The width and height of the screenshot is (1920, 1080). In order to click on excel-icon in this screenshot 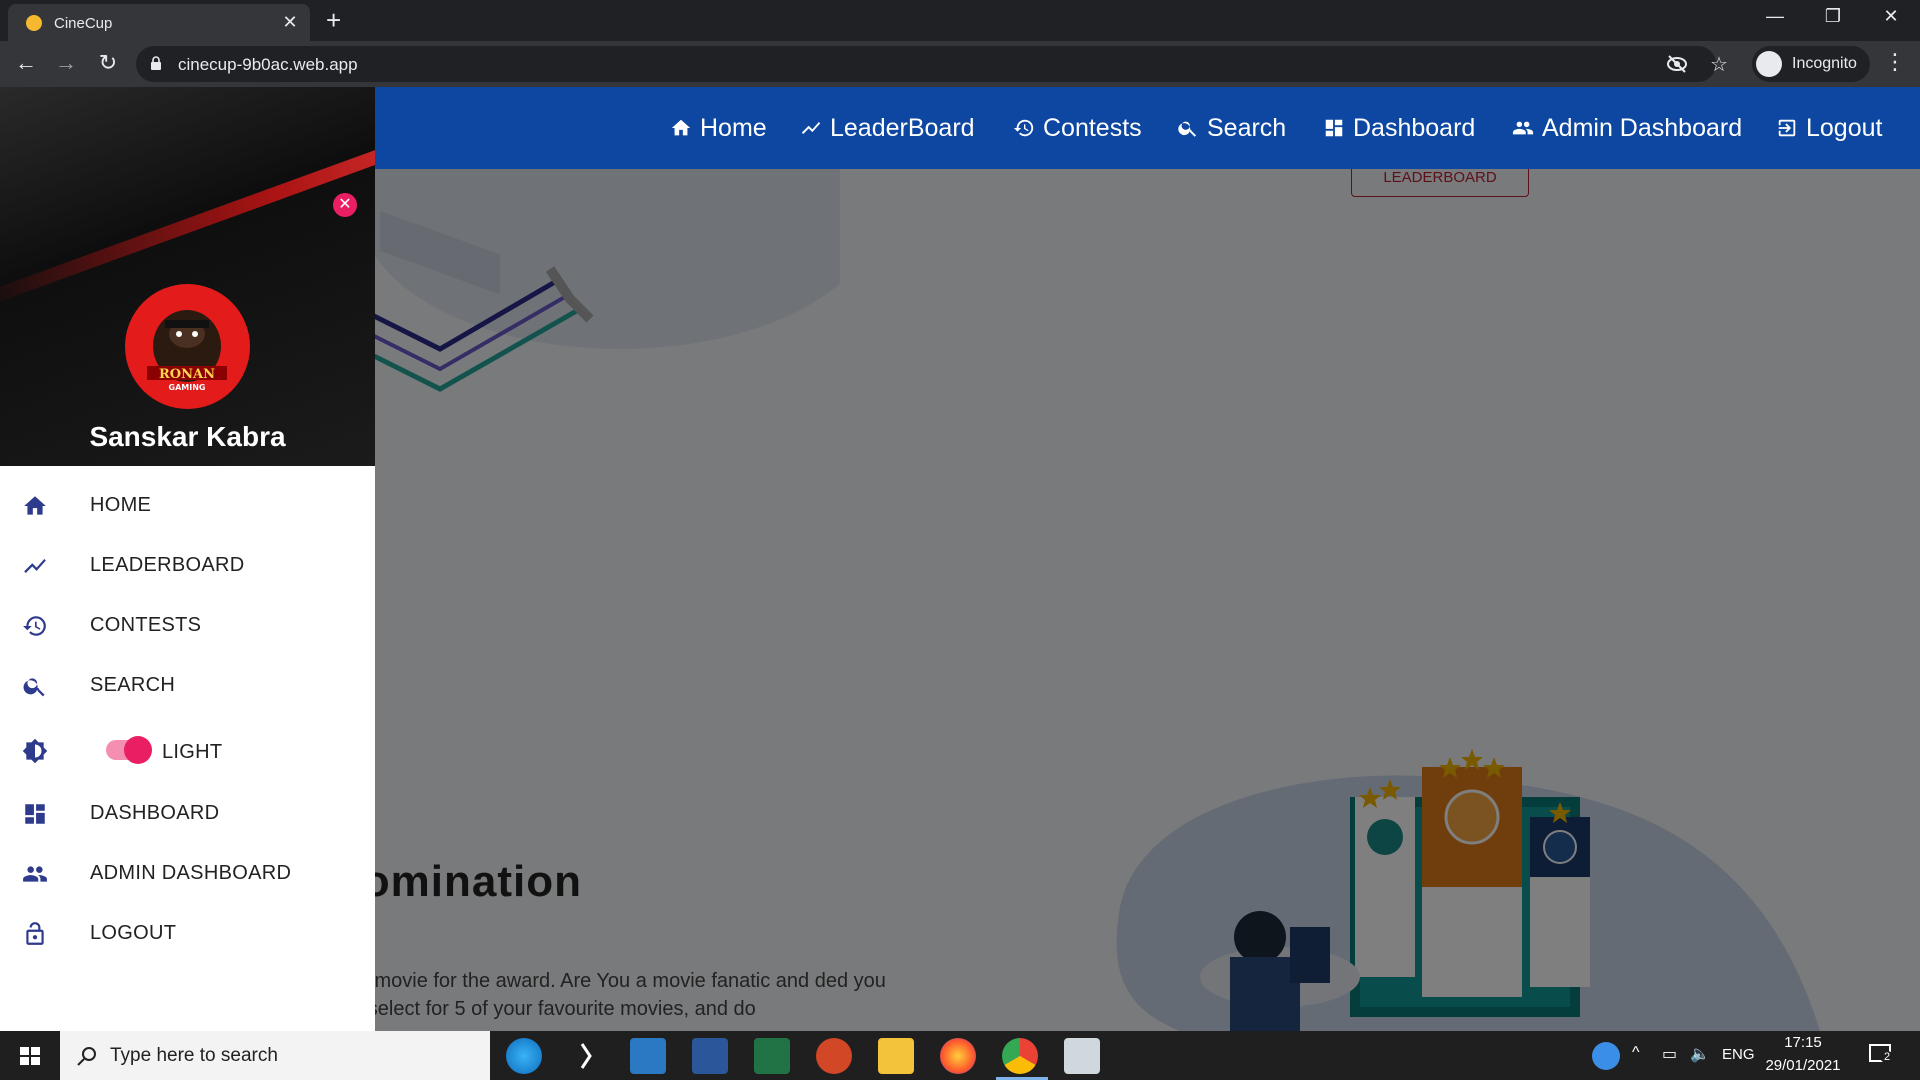, I will do `click(772, 1056)`.